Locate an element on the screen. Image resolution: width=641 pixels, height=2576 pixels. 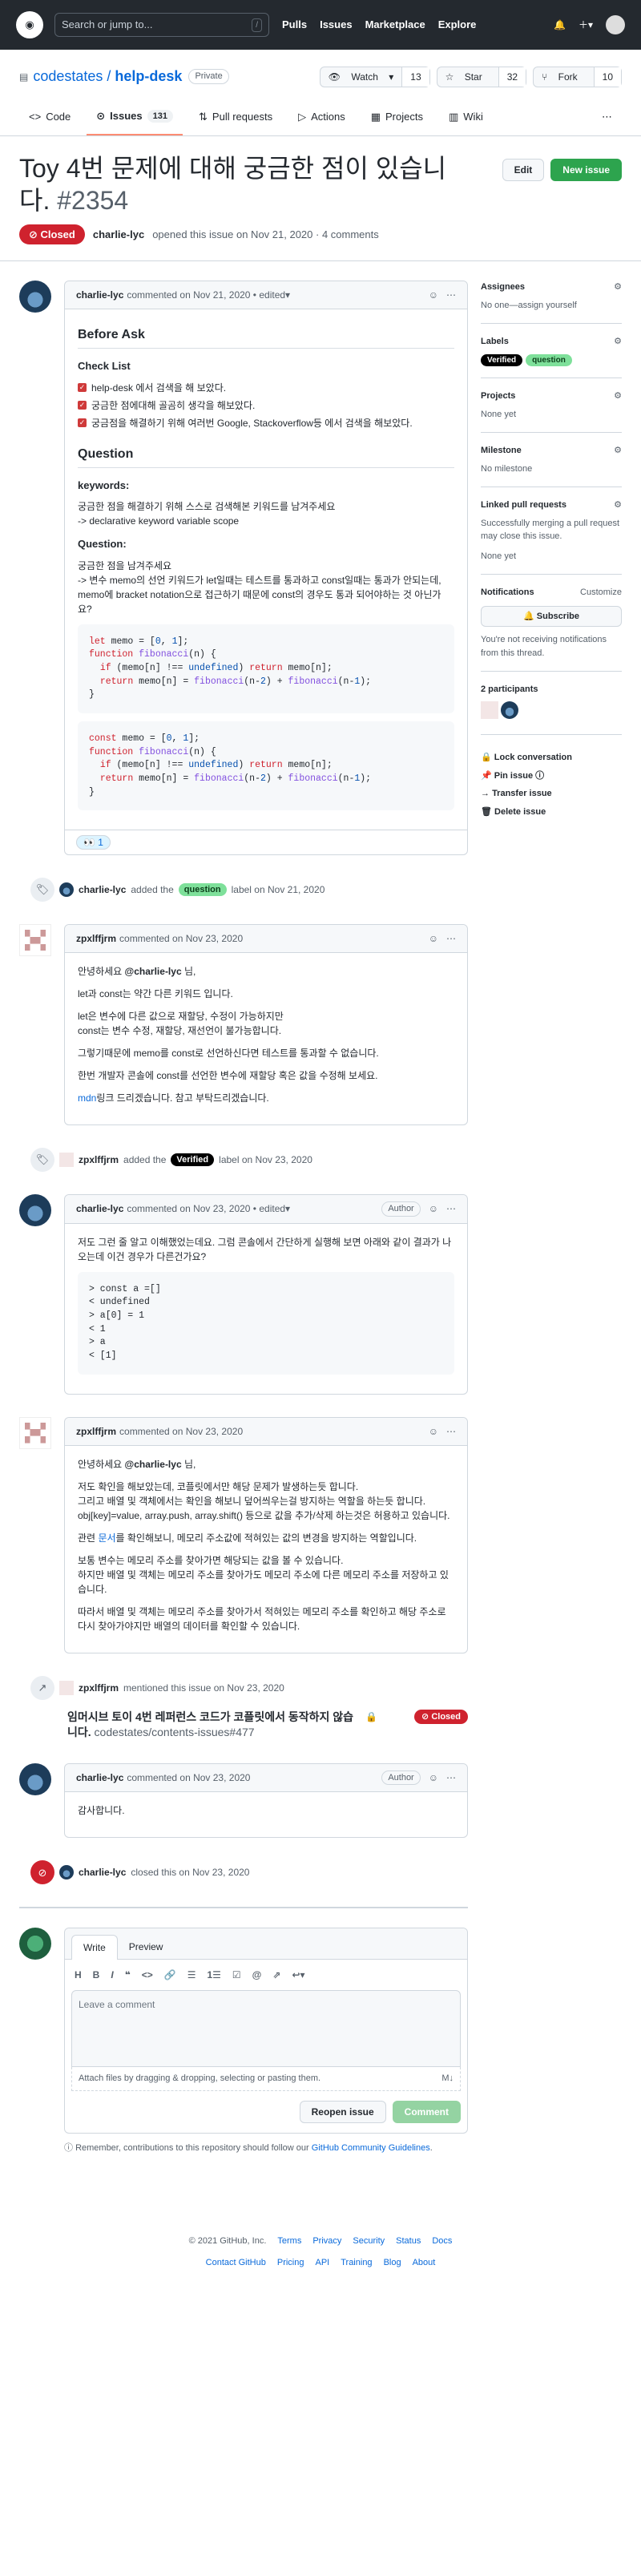
user-mention: @charlie-lyc is located at coordinates (153, 972).